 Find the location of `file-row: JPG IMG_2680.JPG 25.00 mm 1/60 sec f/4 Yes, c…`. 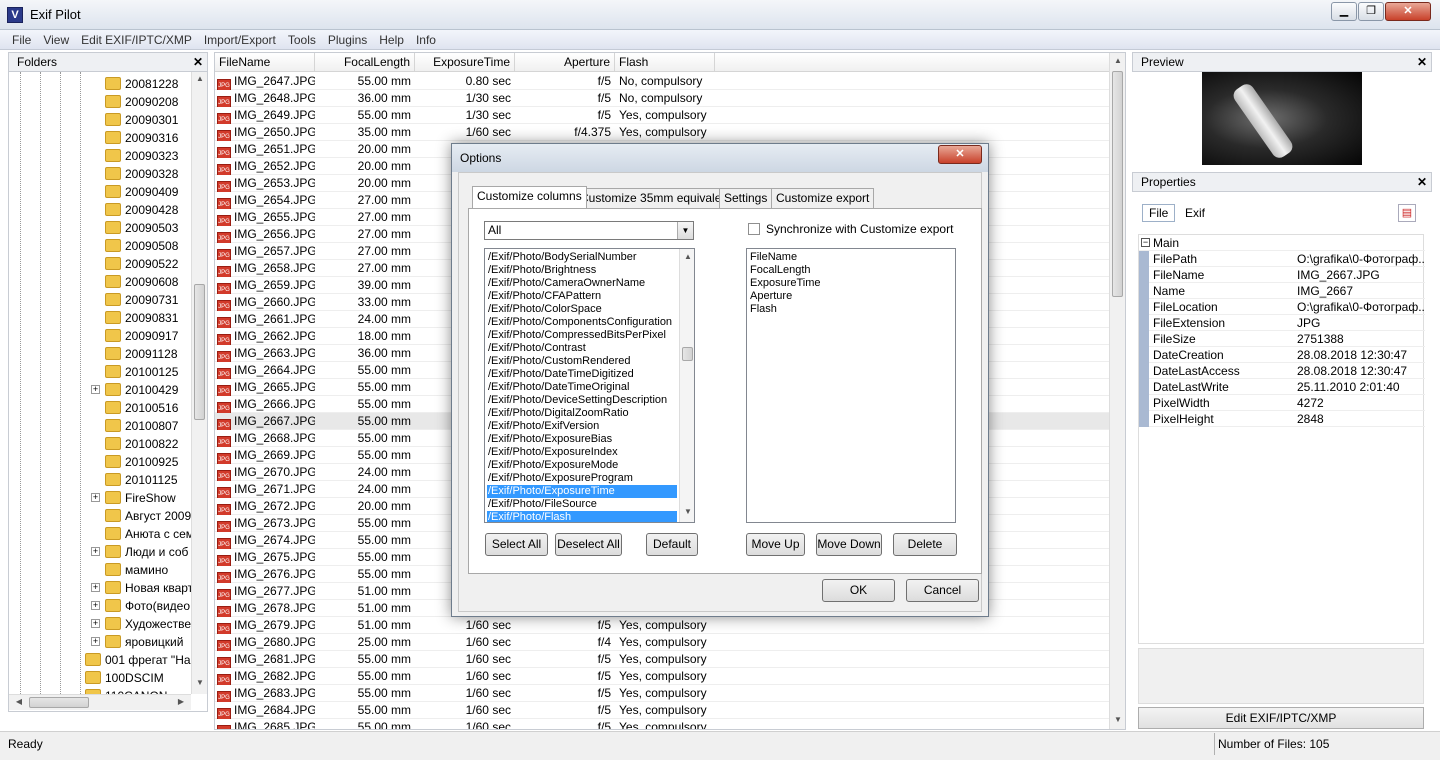

file-row: JPG IMG_2680.JPG 25.00 mm 1/60 sec f/4 Yes, c… is located at coordinates (663, 642).